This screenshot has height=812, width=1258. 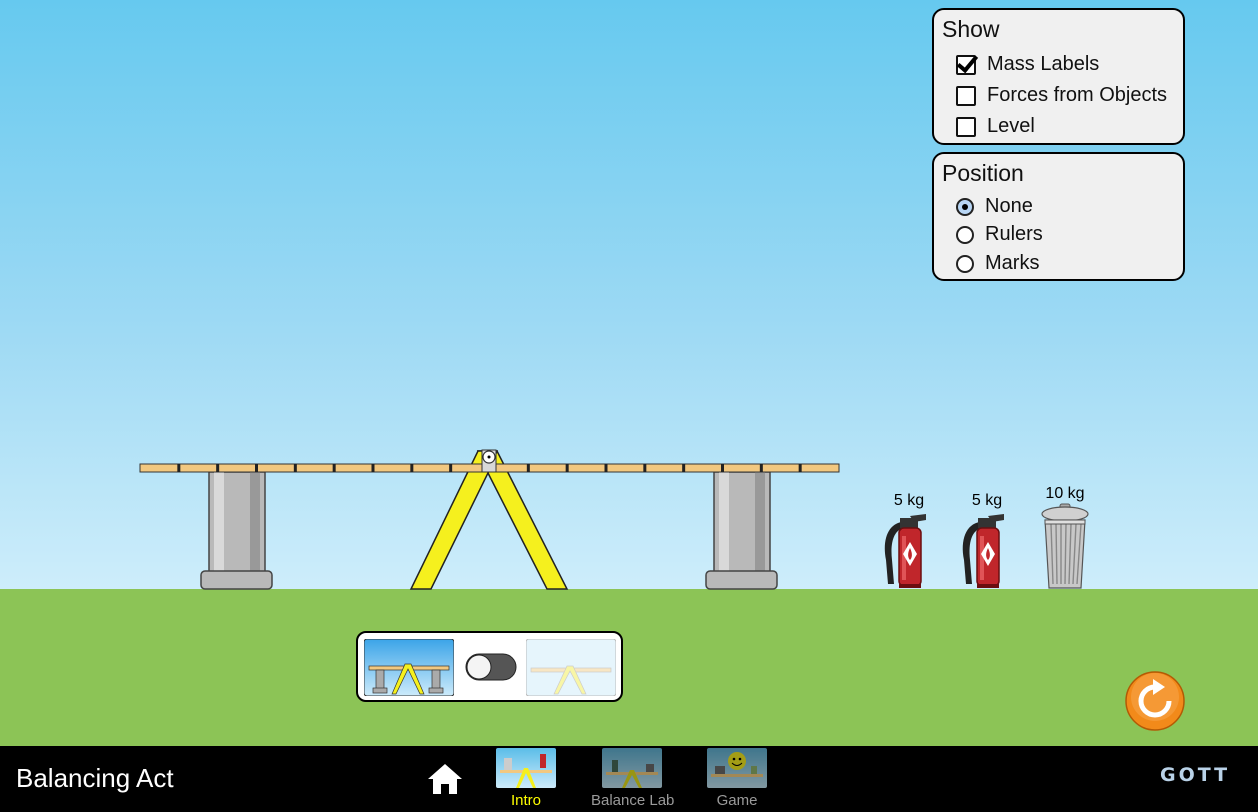 I want to click on tab-intro: Intro, so click(x=526, y=780).